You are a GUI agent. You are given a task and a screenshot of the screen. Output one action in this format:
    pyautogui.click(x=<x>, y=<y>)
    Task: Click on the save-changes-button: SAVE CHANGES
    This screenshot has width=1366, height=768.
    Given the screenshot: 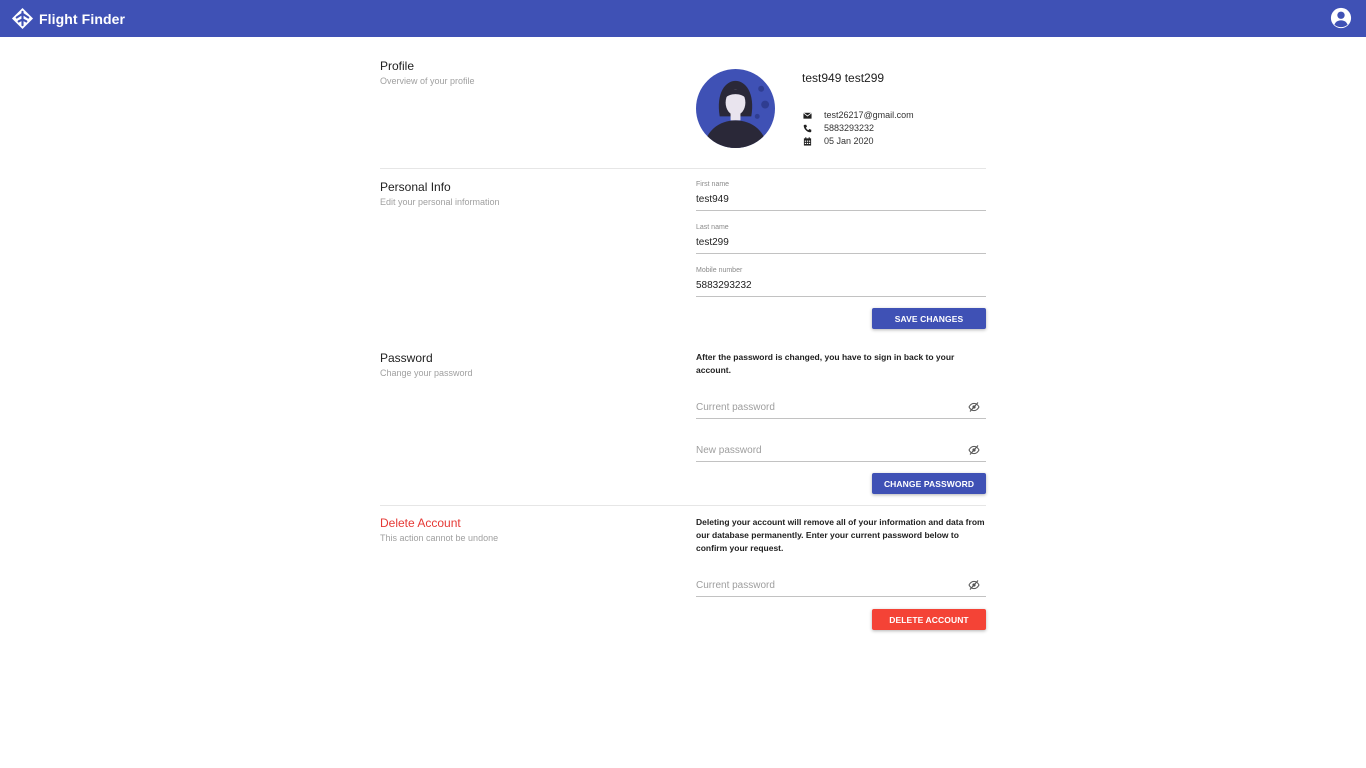 What is the action you would take?
    pyautogui.click(x=929, y=318)
    